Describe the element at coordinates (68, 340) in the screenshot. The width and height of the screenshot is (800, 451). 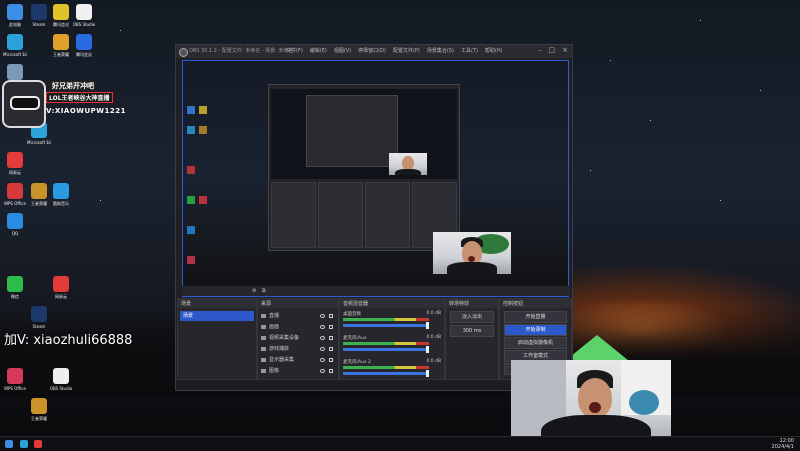
I see `wechat-contact-text: 加V: xiaozhuli66888` at that location.